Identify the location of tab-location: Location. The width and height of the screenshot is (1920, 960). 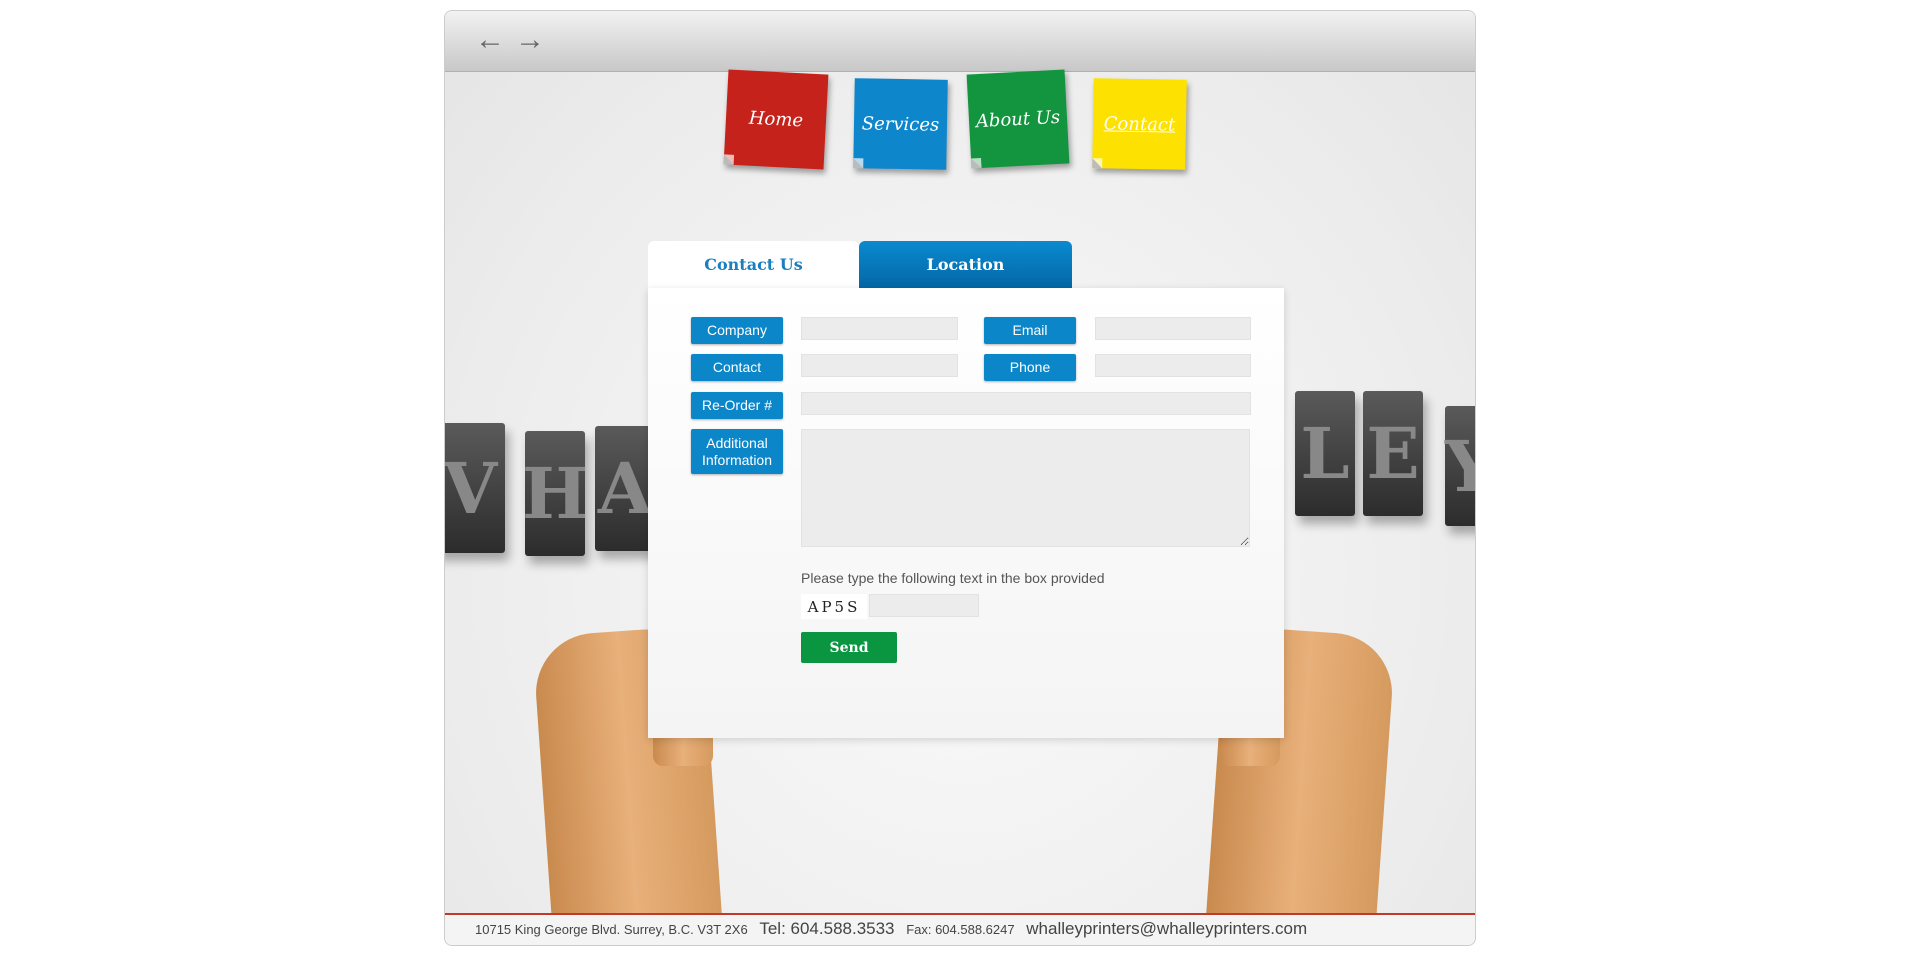
(965, 264).